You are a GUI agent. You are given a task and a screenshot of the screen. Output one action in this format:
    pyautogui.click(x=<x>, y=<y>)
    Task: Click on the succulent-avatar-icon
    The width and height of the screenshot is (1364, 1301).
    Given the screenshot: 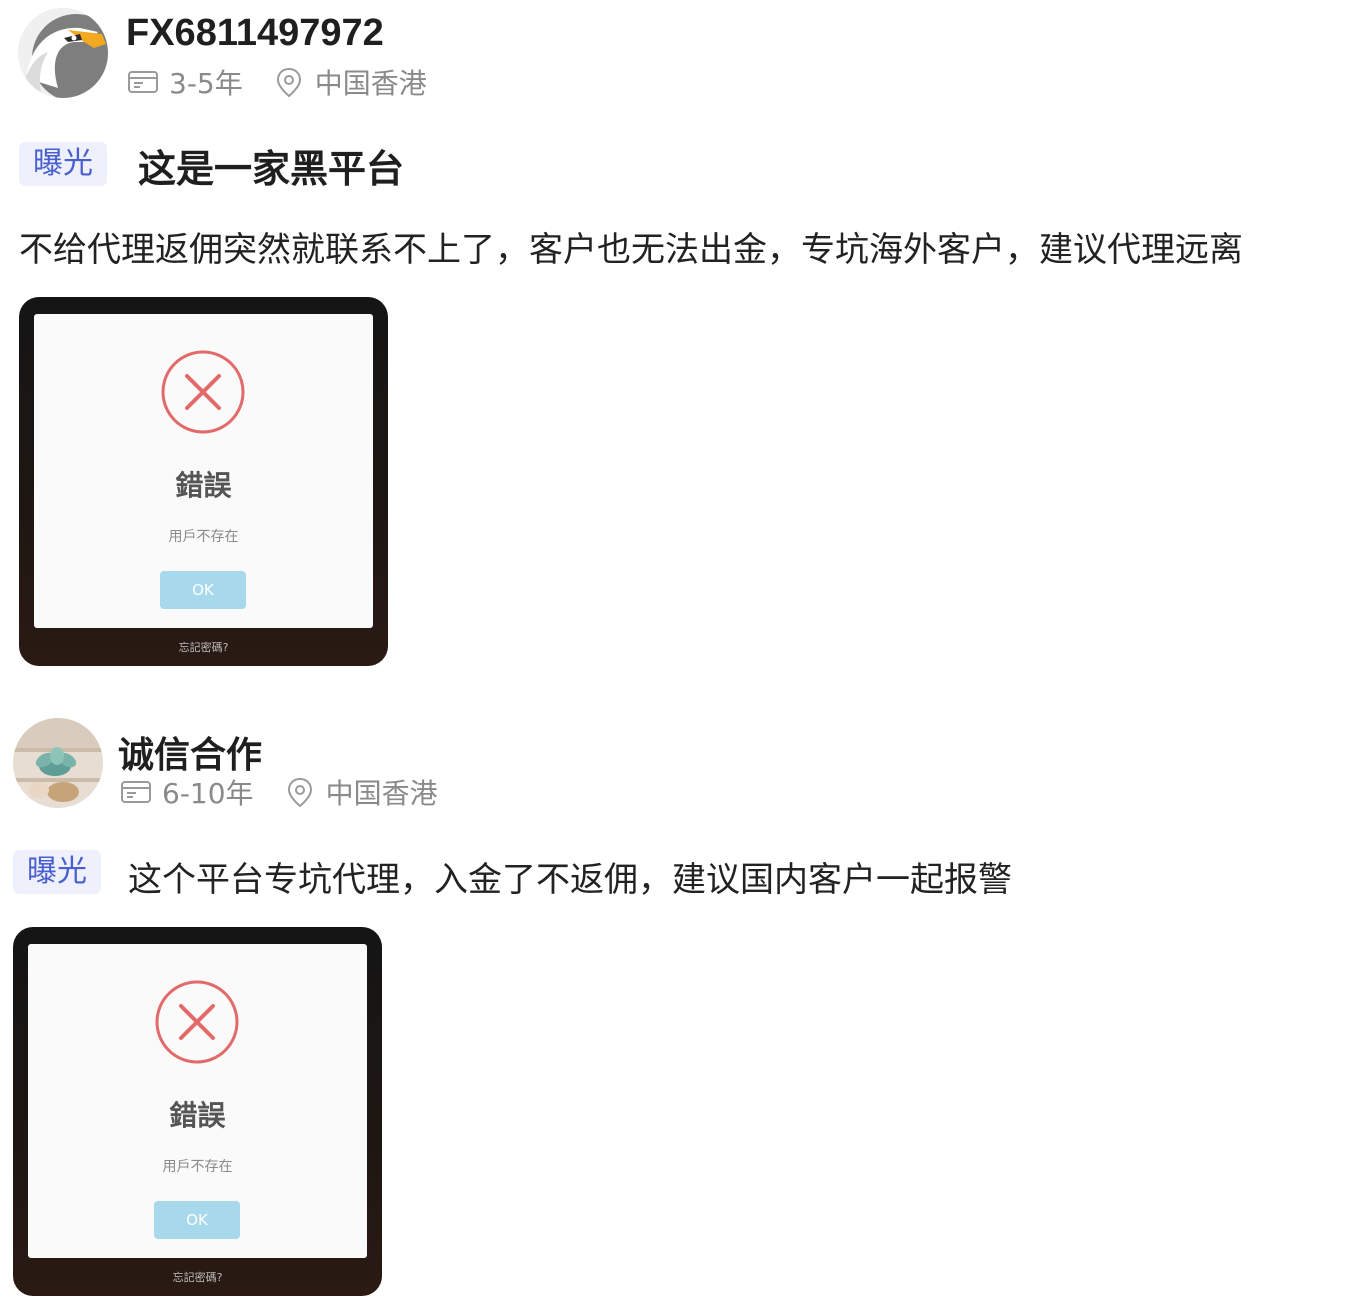 What is the action you would take?
    pyautogui.click(x=58, y=763)
    